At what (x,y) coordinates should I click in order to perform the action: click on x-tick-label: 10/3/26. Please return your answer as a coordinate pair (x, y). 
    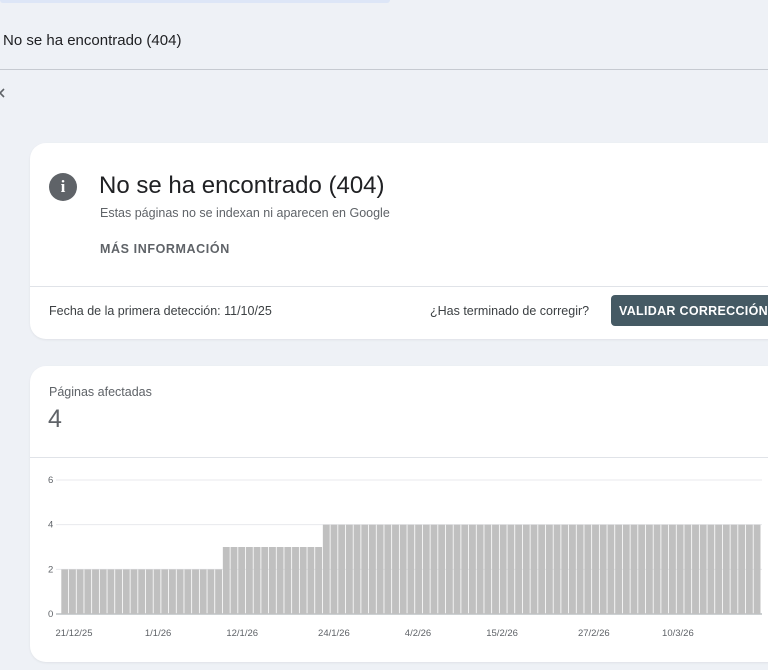
    Looking at the image, I should click on (678, 633).